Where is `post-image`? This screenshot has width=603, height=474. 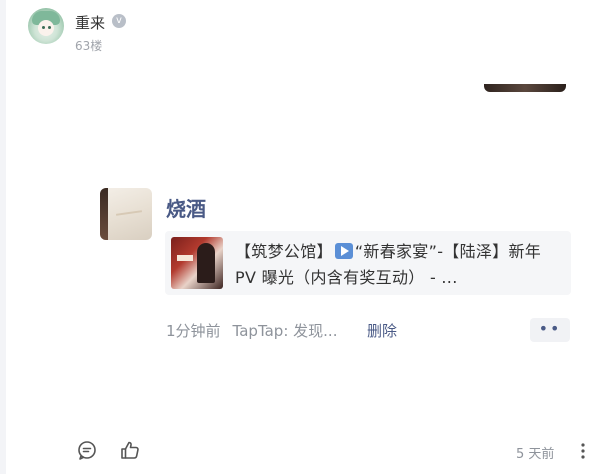 post-image is located at coordinates (525, 88).